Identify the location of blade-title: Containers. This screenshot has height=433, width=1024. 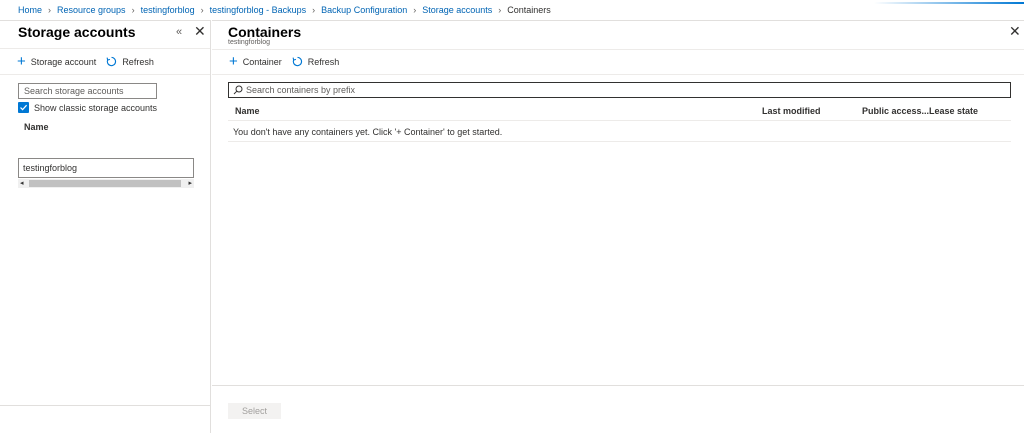
(265, 32).